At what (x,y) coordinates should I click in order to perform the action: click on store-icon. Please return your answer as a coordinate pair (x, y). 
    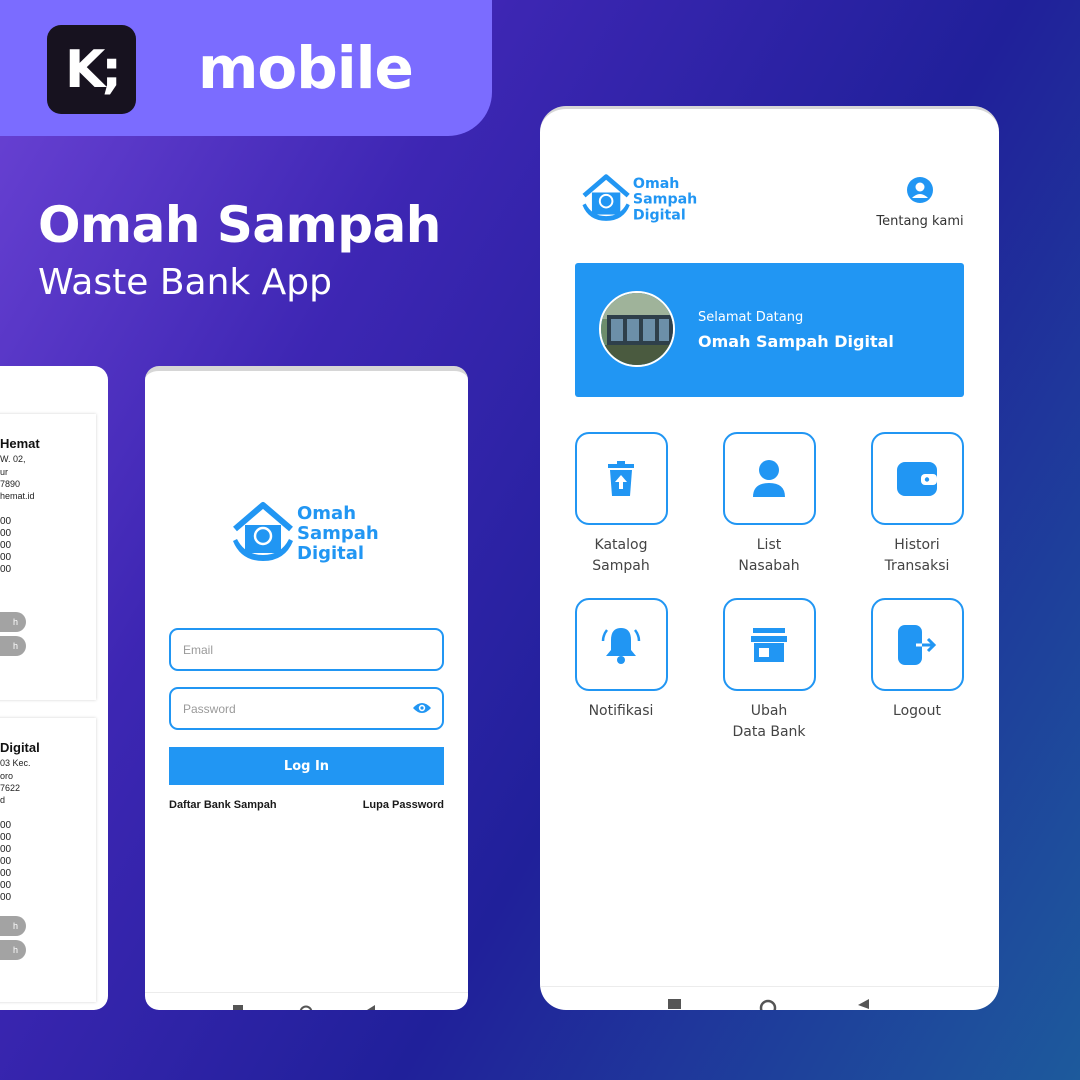
    Looking at the image, I should click on (769, 644).